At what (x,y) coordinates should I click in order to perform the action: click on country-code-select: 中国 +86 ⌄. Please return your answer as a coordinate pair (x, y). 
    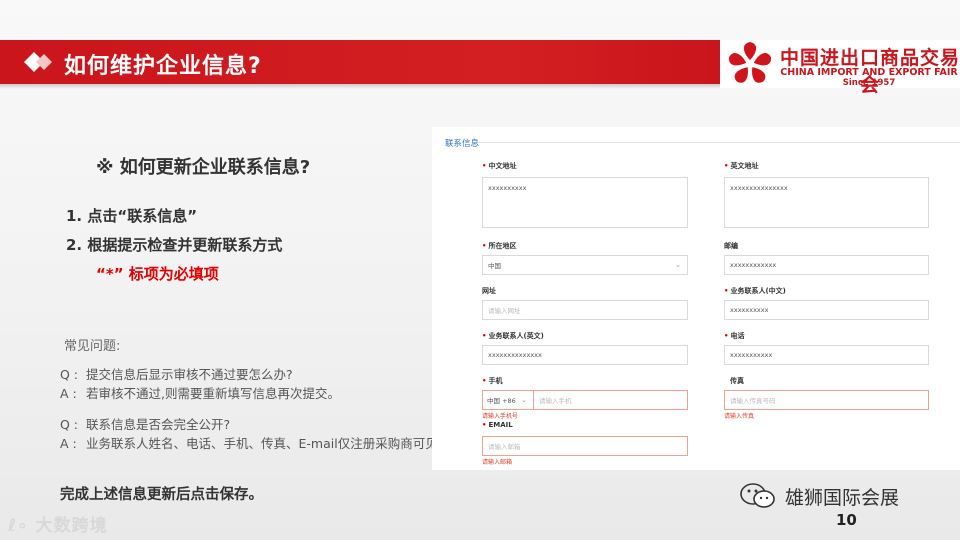
    Looking at the image, I should click on (508, 400).